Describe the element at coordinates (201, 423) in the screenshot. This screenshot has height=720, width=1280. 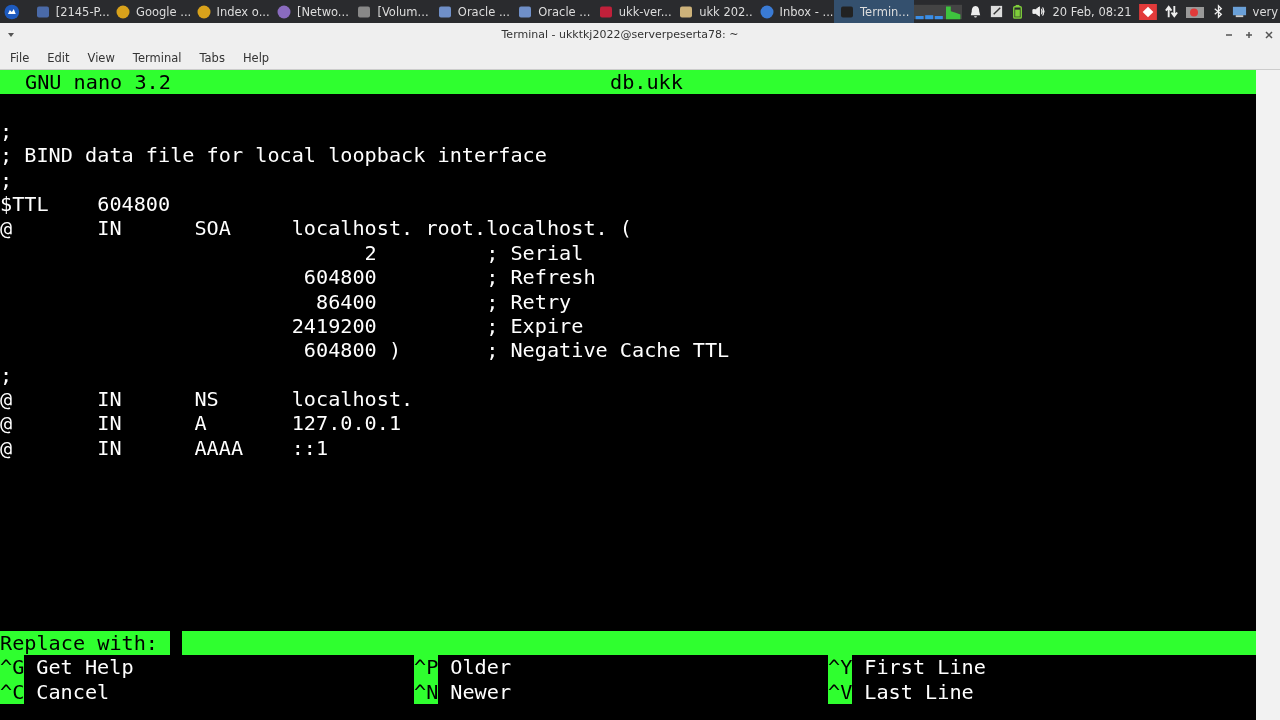
I see `code-line: @ IN A 127.0.0.1` at that location.